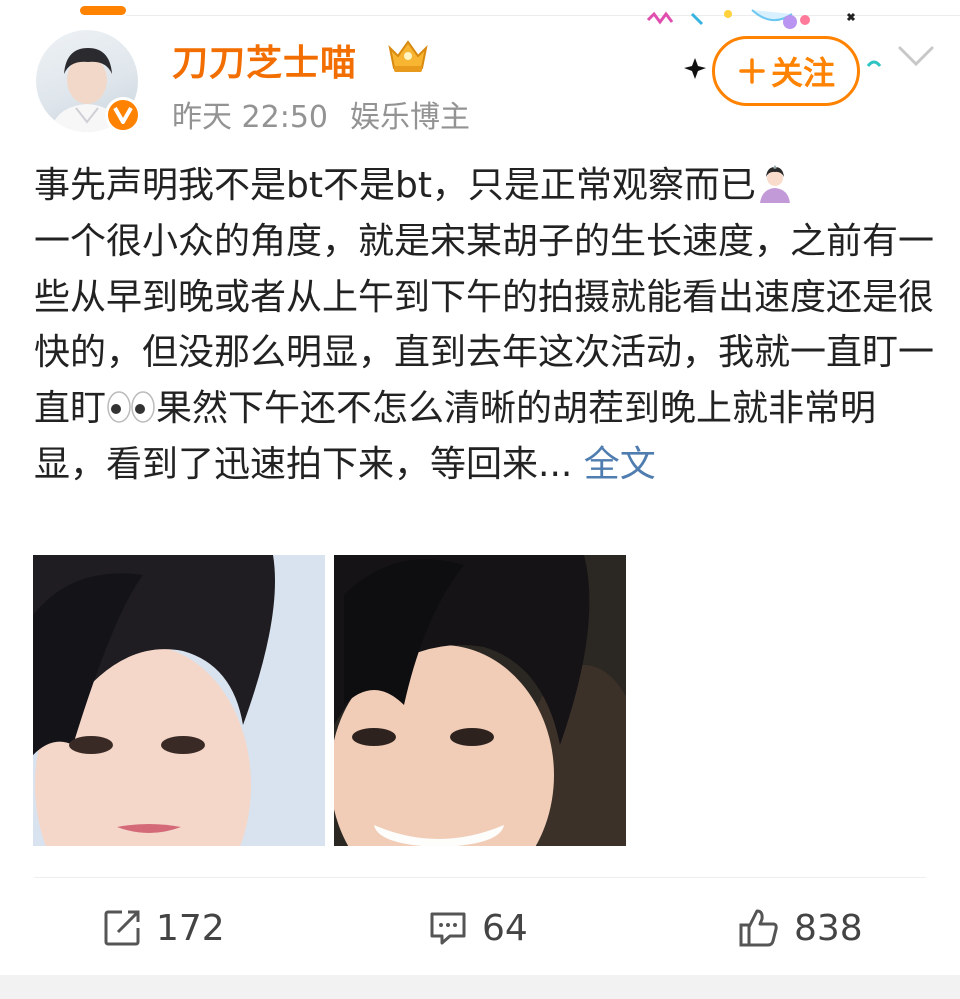 This screenshot has height=999, width=960. I want to click on comment-icon, so click(448, 928).